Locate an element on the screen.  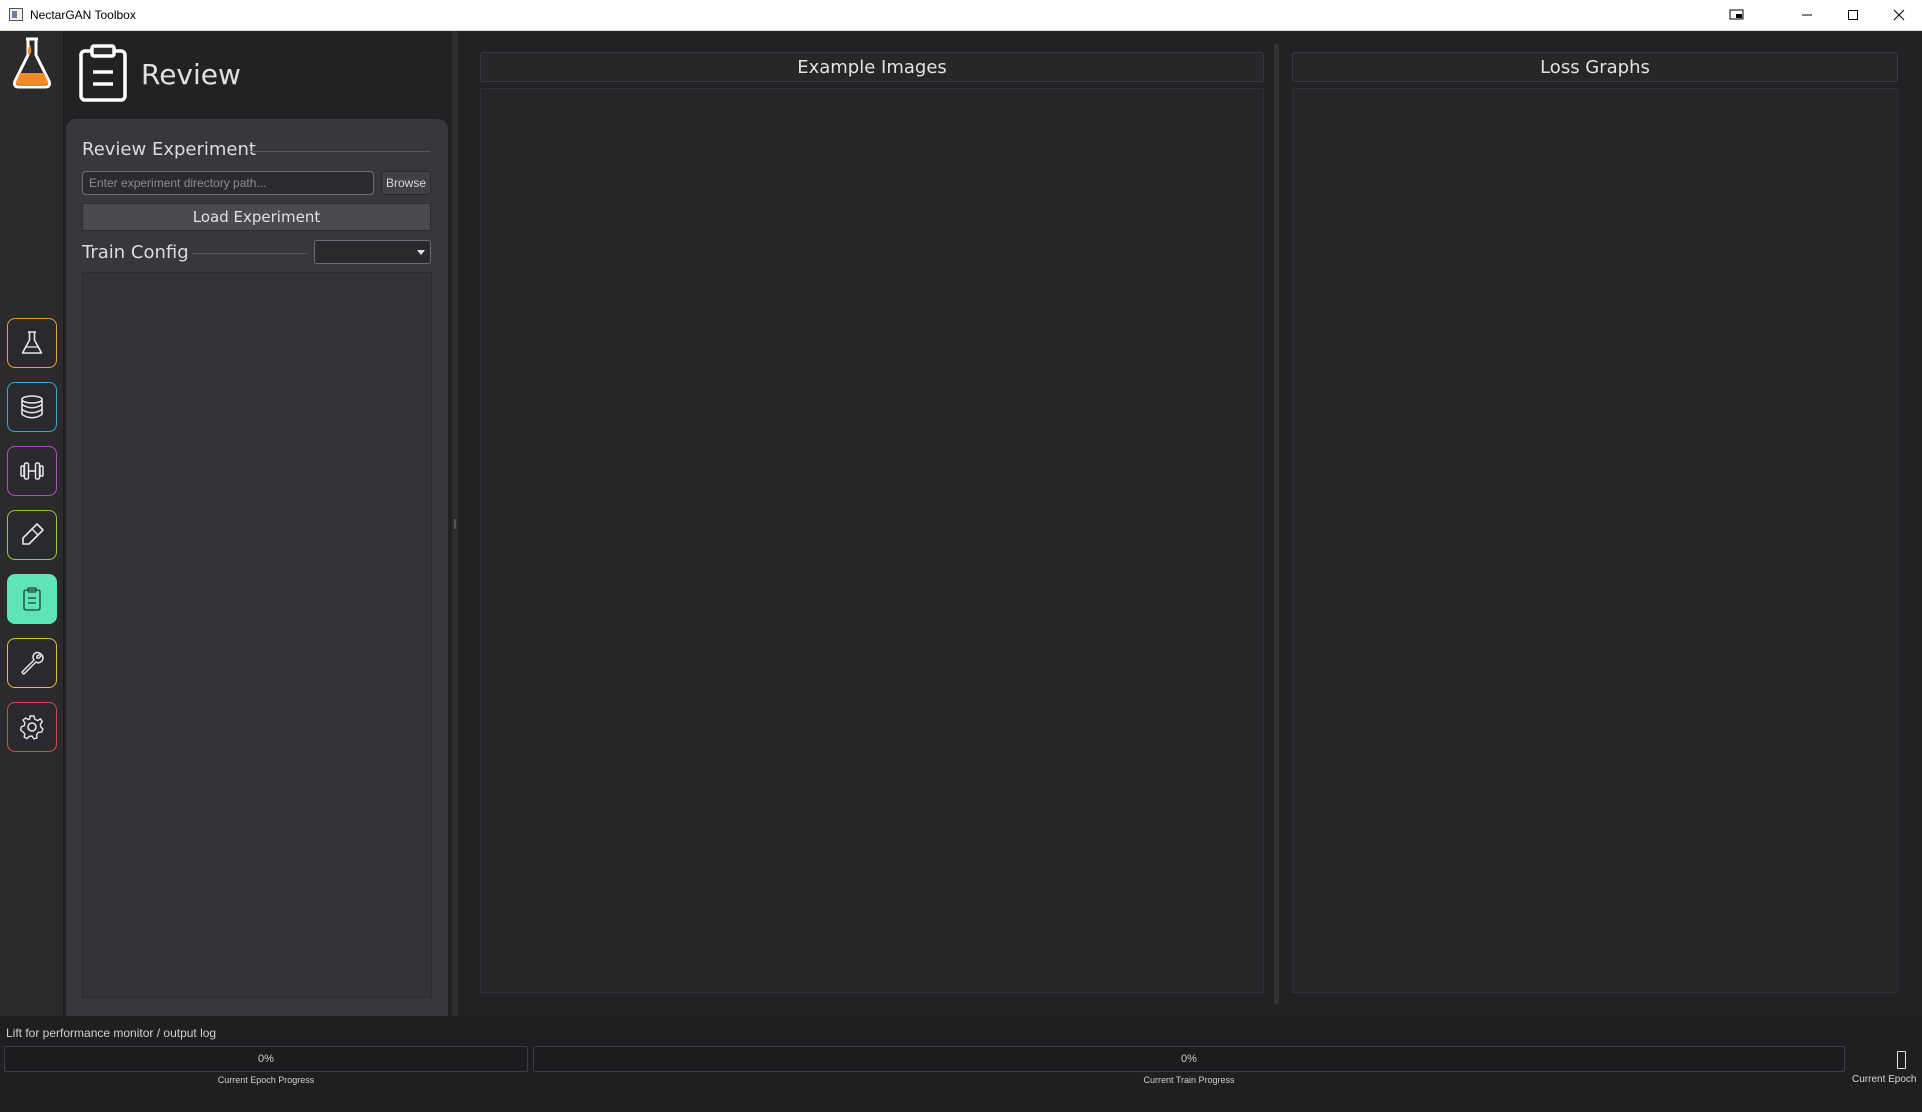
current-epoch-indicator is located at coordinates (1901, 1060).